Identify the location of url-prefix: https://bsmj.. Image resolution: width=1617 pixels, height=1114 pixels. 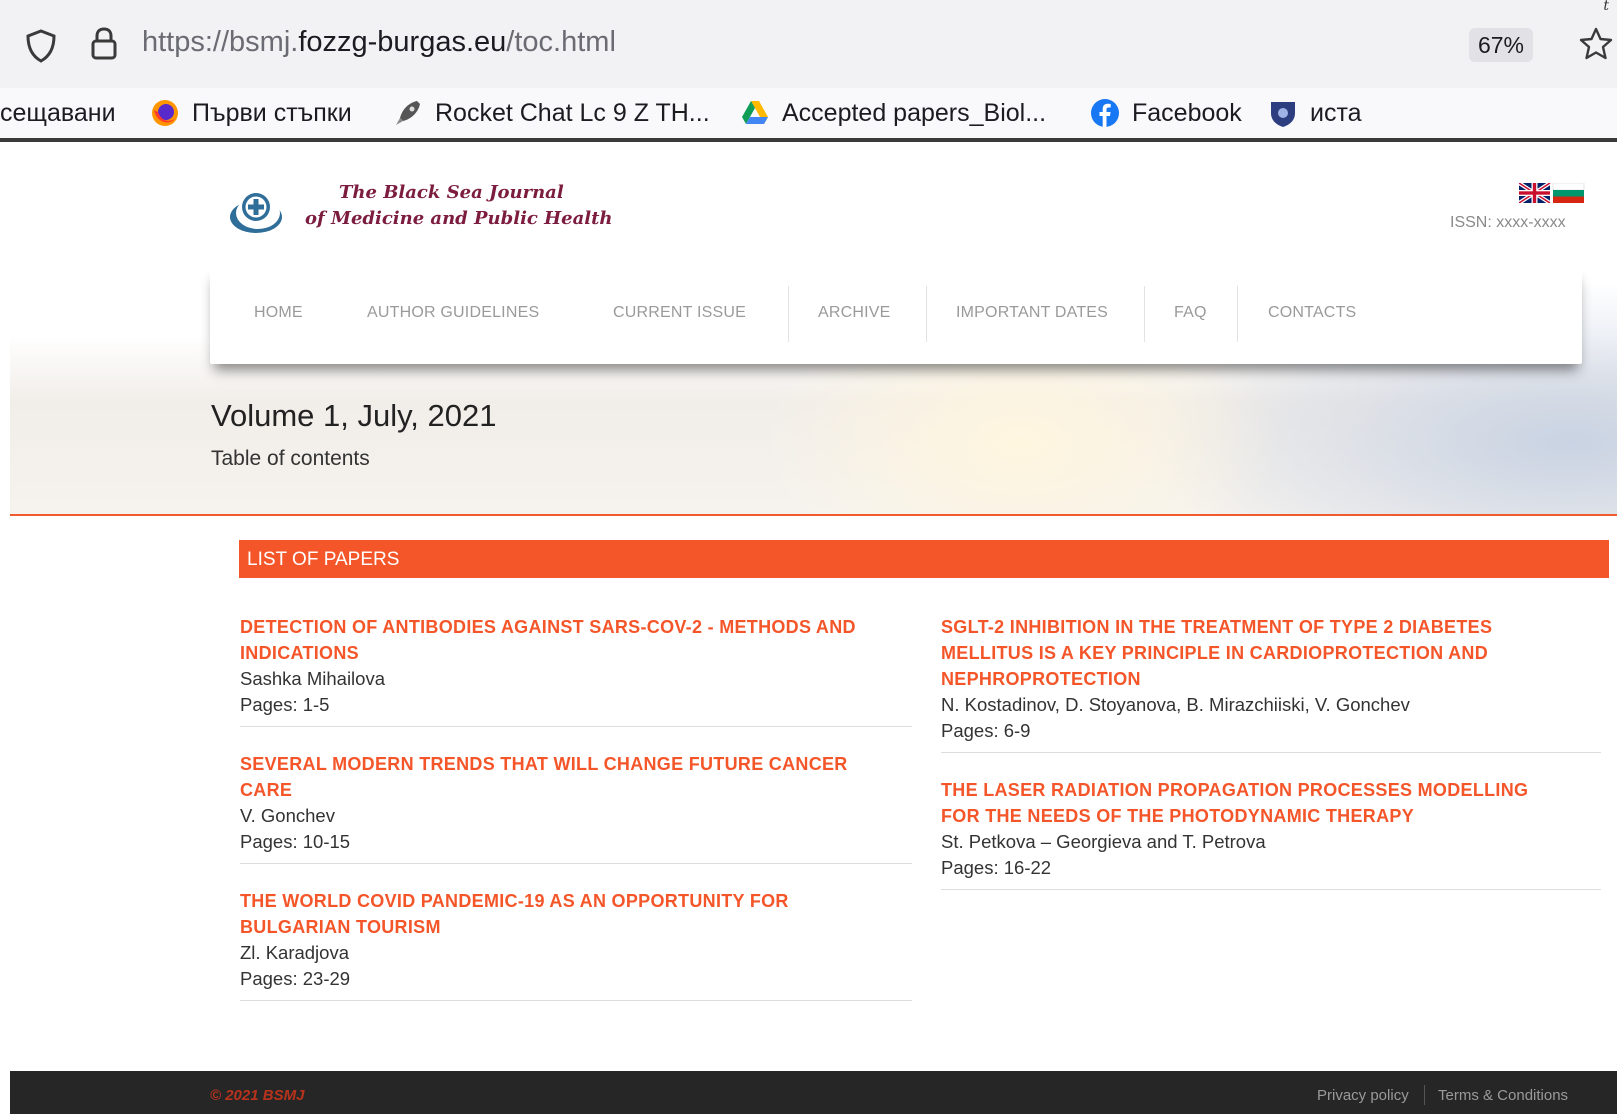
(220, 42).